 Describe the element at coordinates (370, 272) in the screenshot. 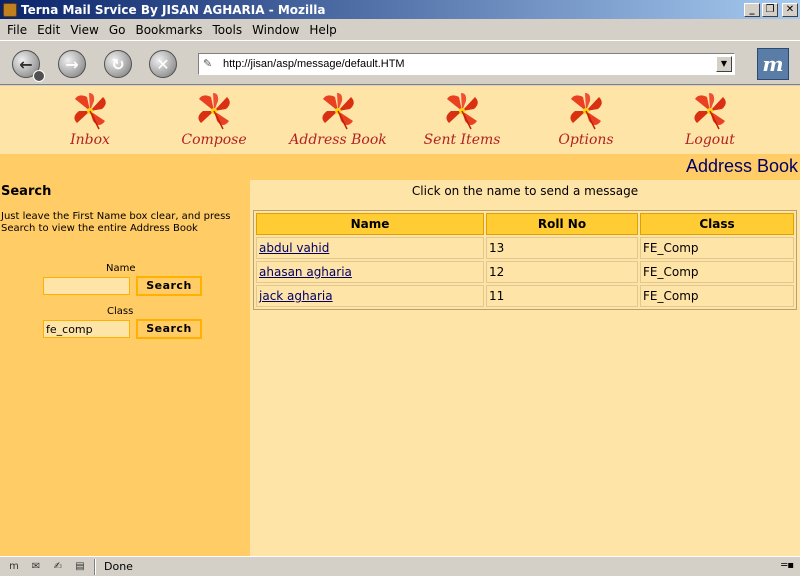

I see `name-cell: ahasan agharia` at that location.